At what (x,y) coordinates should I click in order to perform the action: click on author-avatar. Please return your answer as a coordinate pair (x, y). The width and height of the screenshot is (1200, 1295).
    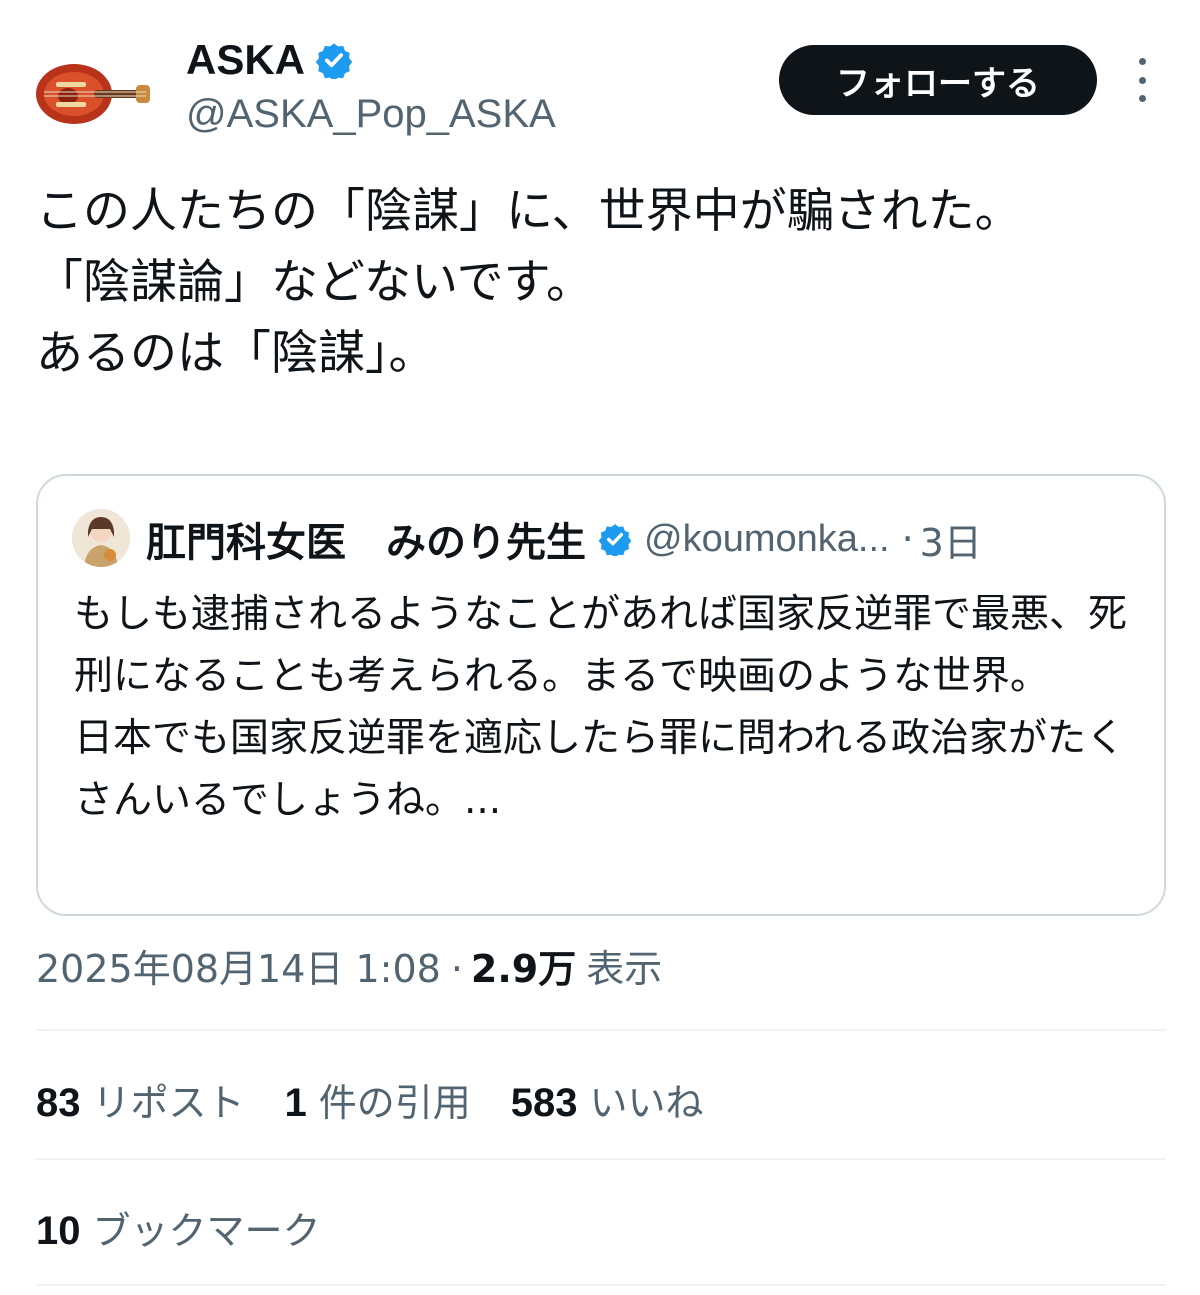
    Looking at the image, I should click on (93, 92).